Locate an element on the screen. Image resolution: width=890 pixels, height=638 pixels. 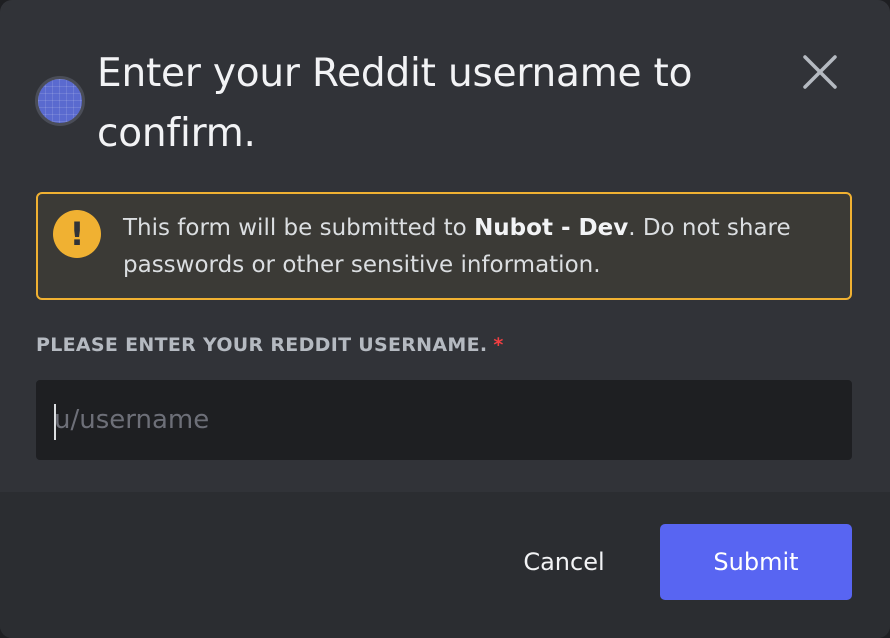
warning-app-name: Nubot - Dev is located at coordinates (551, 228).